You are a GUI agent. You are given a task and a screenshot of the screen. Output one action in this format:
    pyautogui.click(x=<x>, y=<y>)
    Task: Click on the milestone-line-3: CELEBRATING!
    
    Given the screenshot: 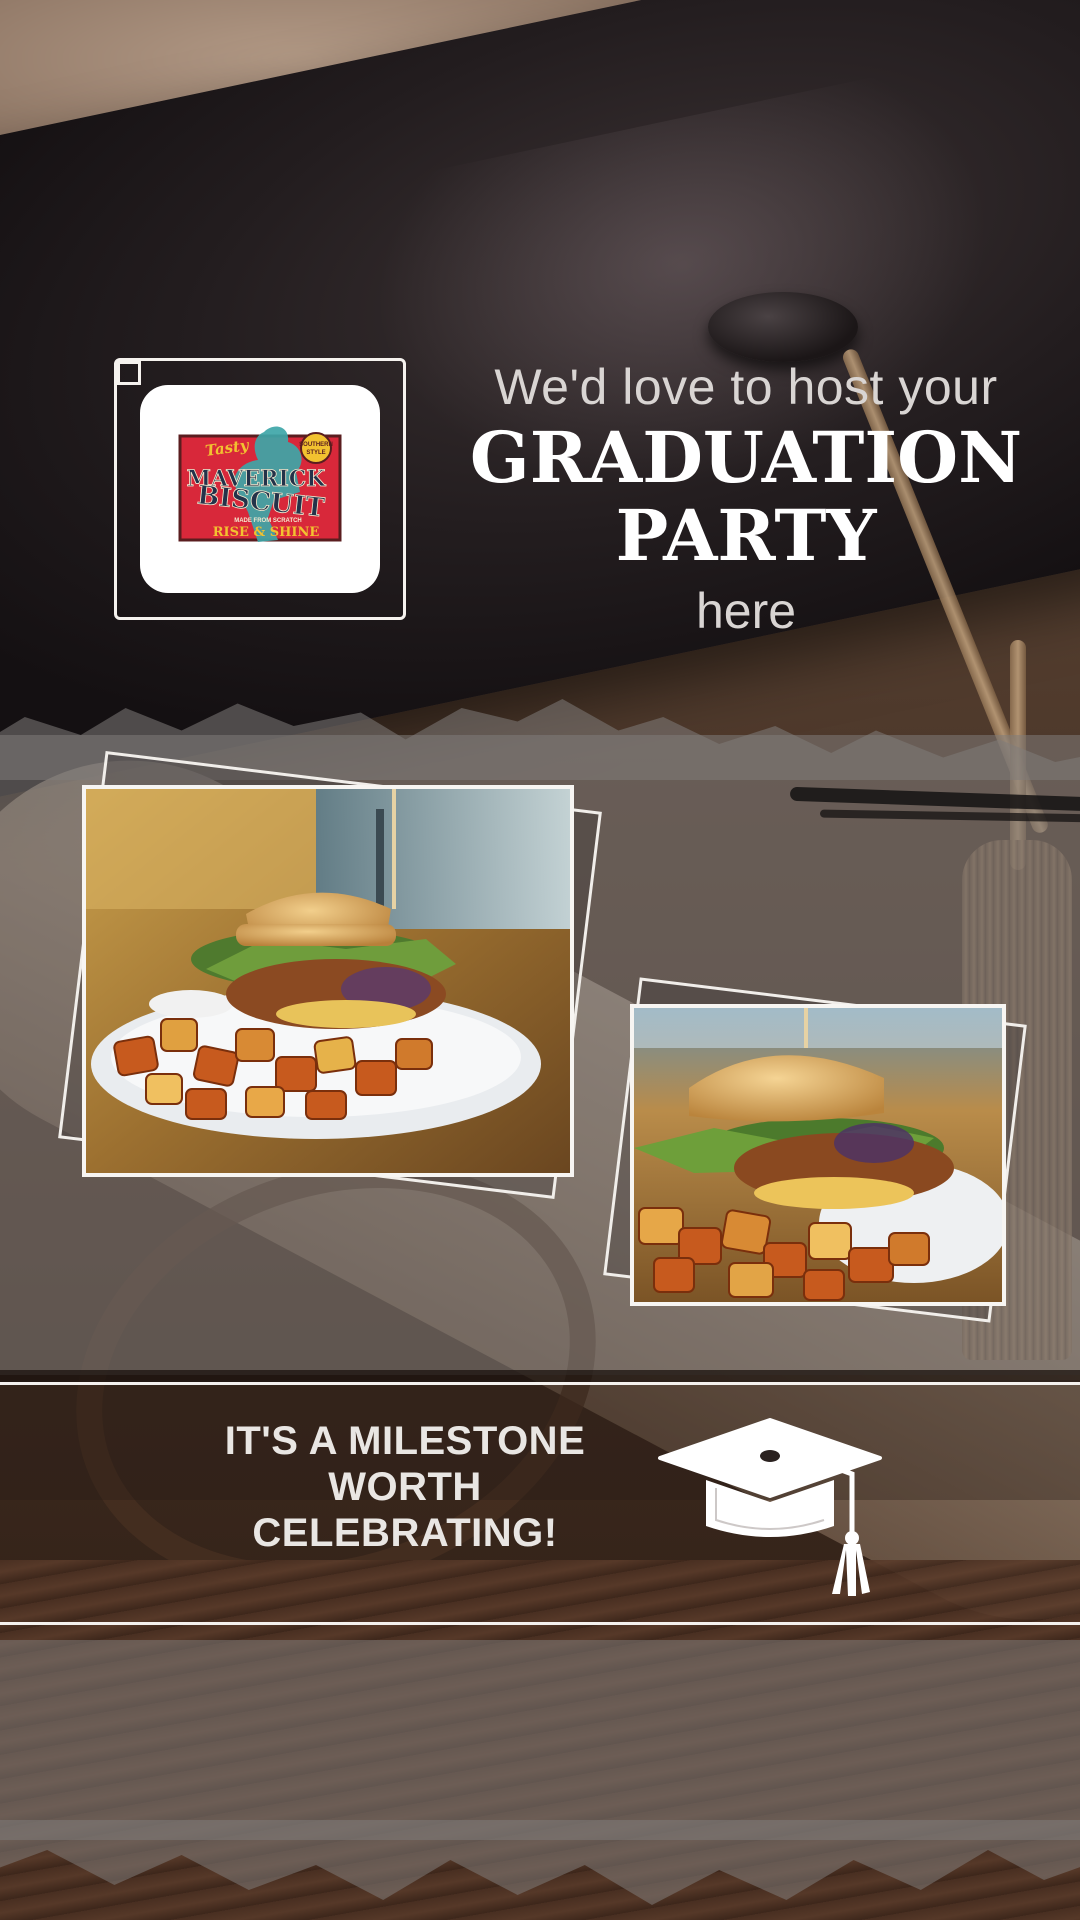 What is the action you would take?
    pyautogui.click(x=405, y=1533)
    